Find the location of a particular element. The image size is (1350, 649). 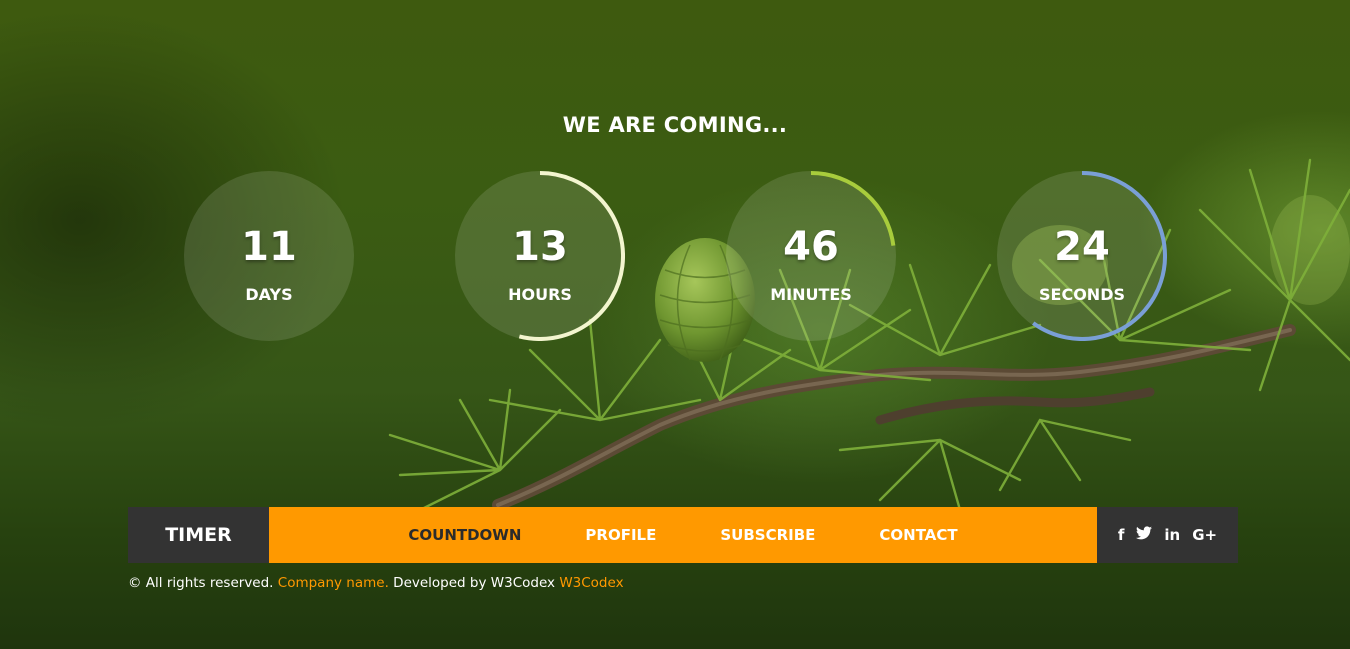

facebook-icon: f is located at coordinates (1121, 535).